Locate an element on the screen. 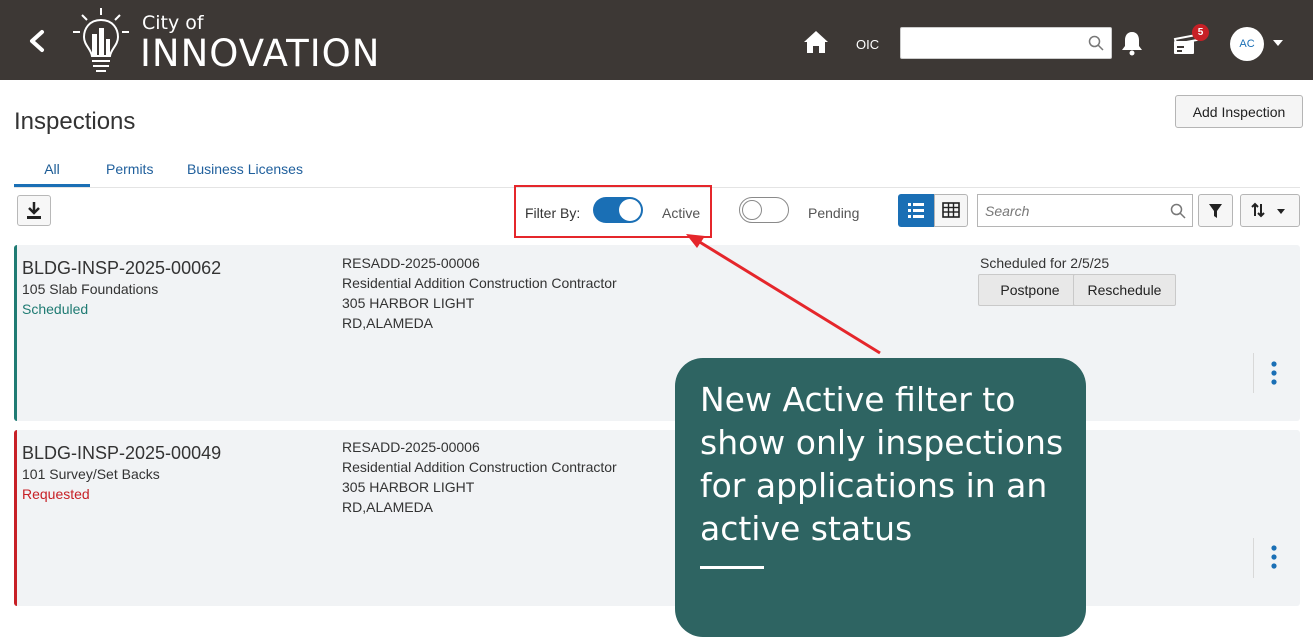 The width and height of the screenshot is (1313, 642). tab-permits: Permits is located at coordinates (129, 169).